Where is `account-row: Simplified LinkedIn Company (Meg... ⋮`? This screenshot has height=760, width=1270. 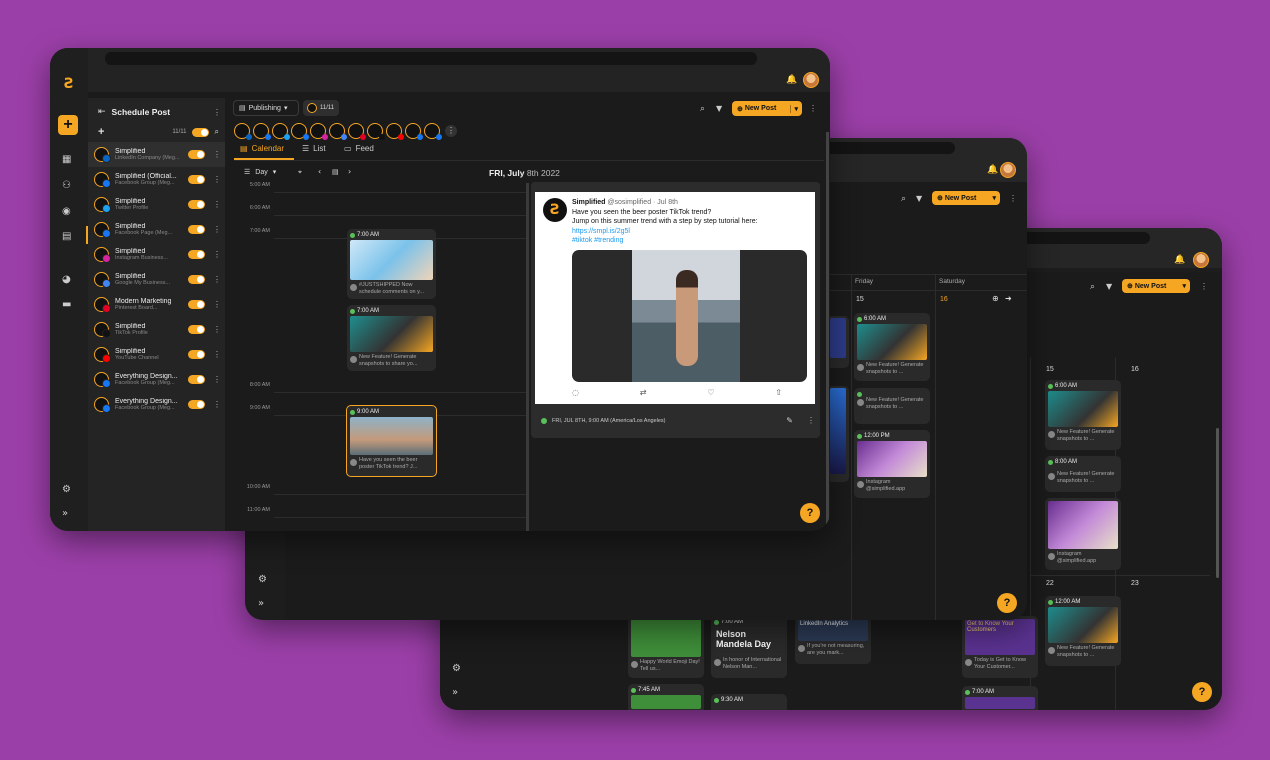 account-row: Simplified LinkedIn Company (Meg... ⋮ is located at coordinates (156, 154).